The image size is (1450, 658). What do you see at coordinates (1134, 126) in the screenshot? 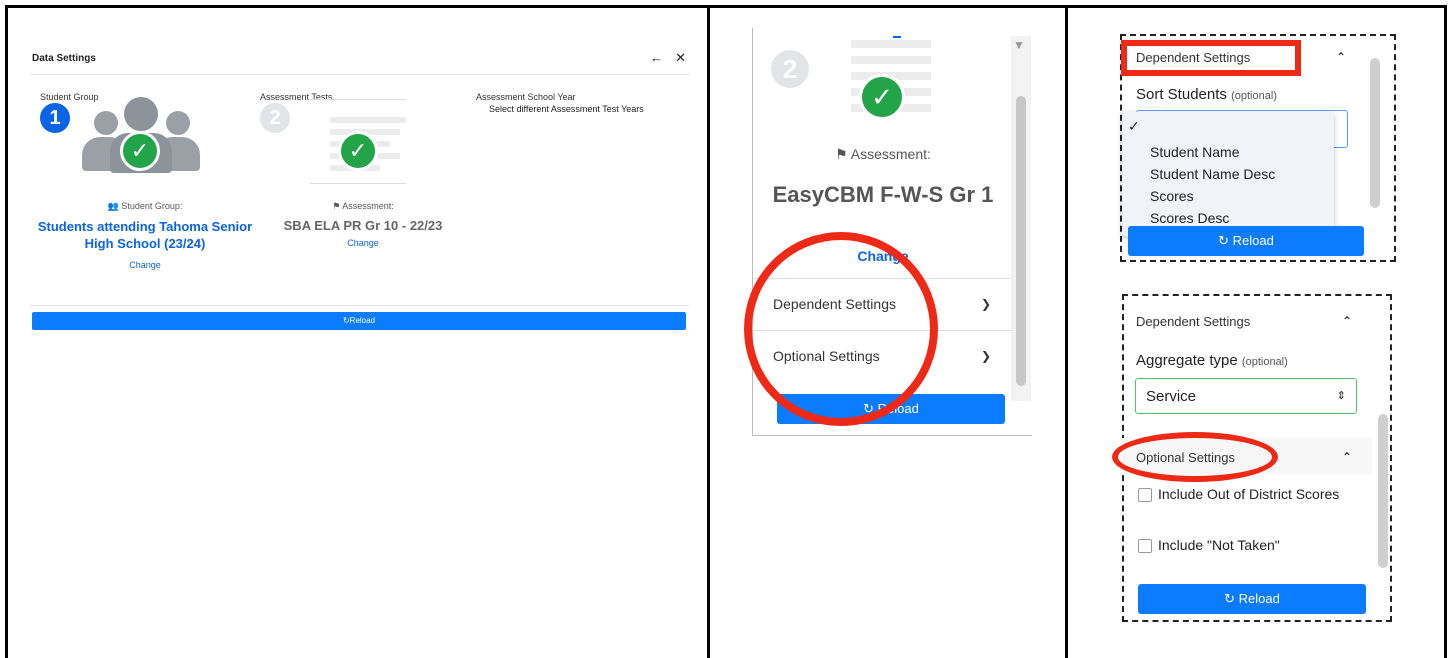
I see `checkmark-icon: ✓` at bounding box center [1134, 126].